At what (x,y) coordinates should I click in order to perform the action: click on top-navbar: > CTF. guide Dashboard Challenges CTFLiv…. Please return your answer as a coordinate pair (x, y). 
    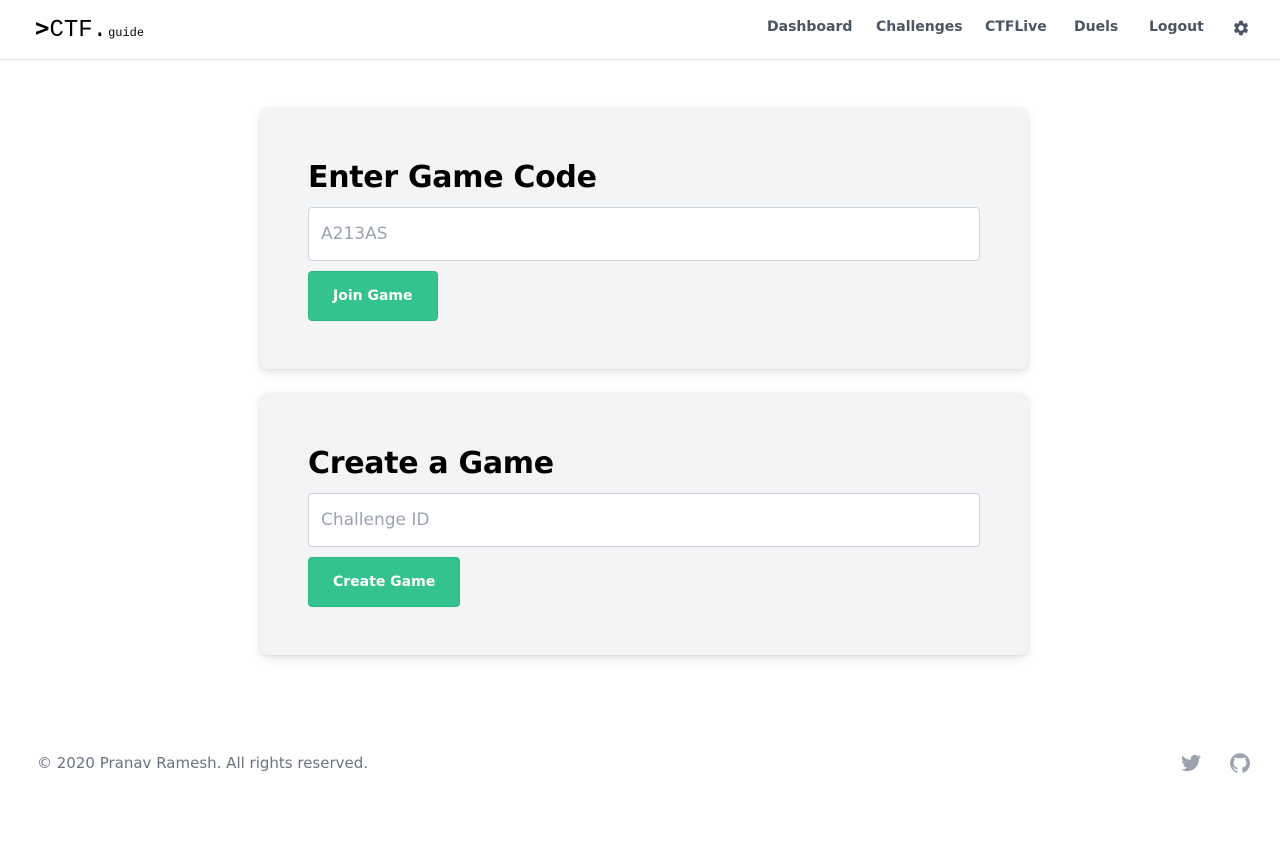
    Looking at the image, I should click on (640, 30).